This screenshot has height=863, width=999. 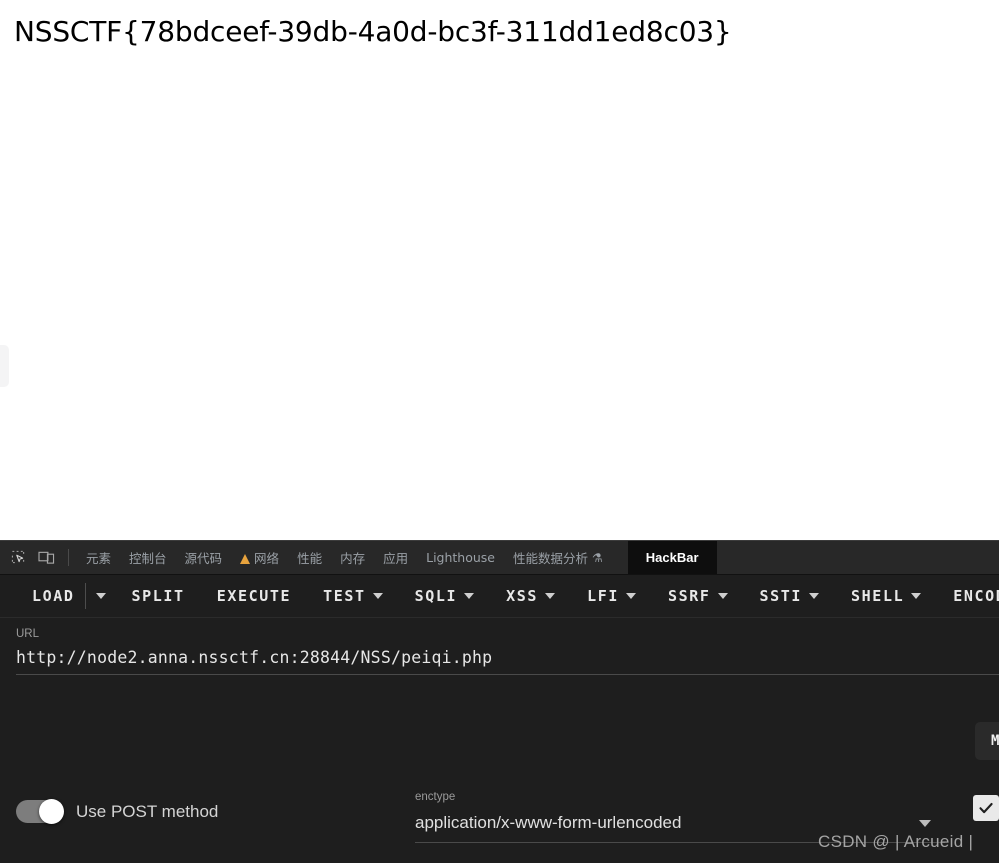 I want to click on page-scrollbar, so click(x=4, y=366).